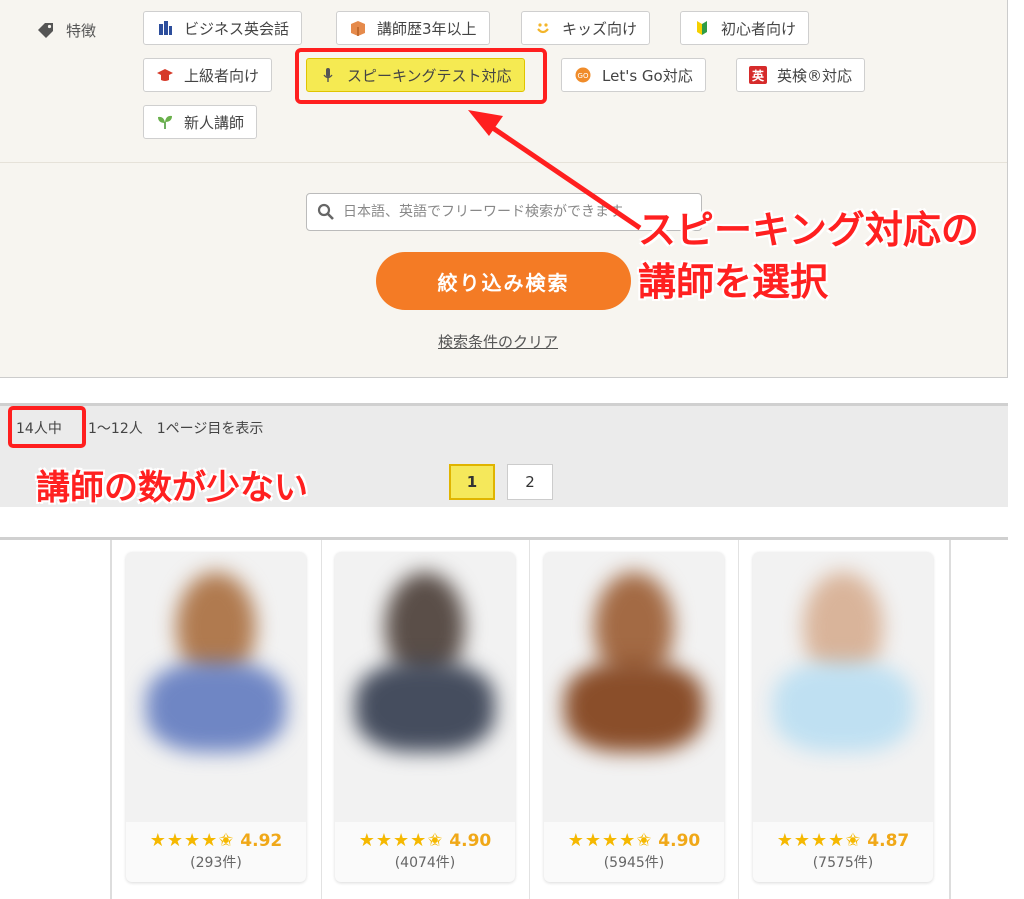 The image size is (1024, 899). I want to click on box-icon, so click(358, 28).